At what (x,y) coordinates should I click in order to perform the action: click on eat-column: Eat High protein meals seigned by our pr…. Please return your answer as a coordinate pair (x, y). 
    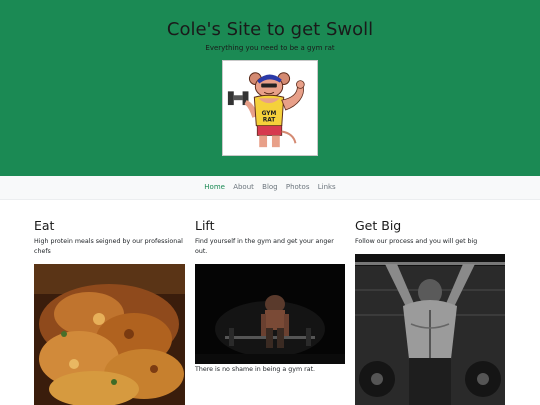
    Looking at the image, I should click on (110, 238).